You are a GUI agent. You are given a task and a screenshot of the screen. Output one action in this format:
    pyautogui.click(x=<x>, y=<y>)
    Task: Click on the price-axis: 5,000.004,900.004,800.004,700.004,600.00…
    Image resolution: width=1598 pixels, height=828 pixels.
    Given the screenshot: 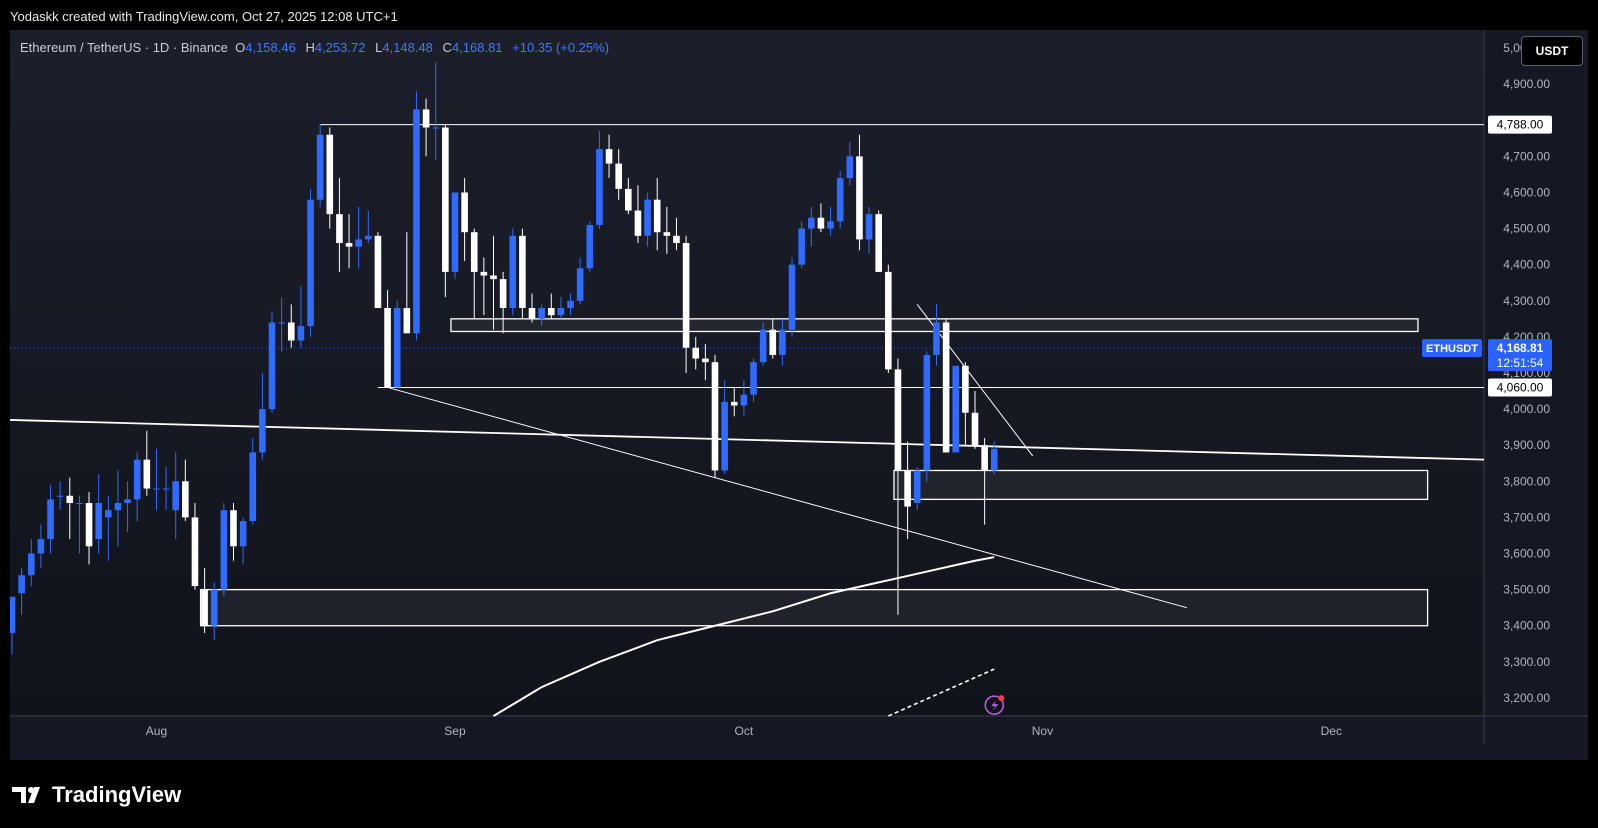 What is the action you would take?
    pyautogui.click(x=1526, y=373)
    